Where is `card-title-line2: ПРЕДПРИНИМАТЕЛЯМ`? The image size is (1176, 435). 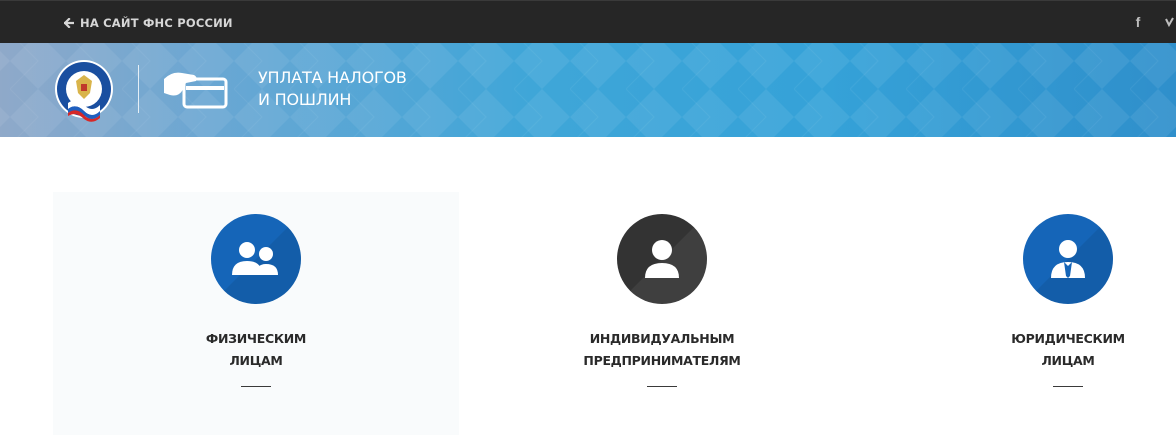 card-title-line2: ПРЕДПРИНИМАТЕЛЯМ is located at coordinates (662, 360).